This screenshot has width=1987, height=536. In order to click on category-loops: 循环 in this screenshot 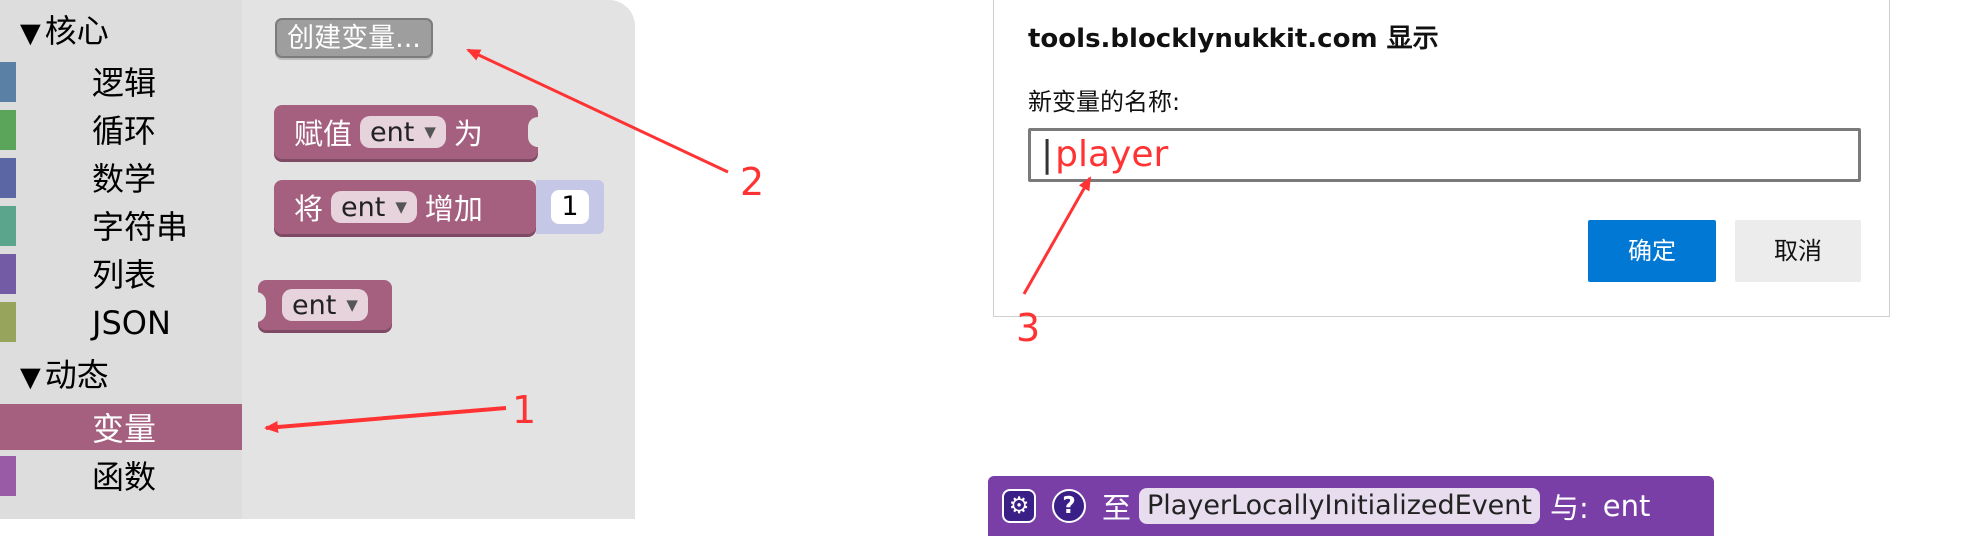, I will do `click(121, 129)`.